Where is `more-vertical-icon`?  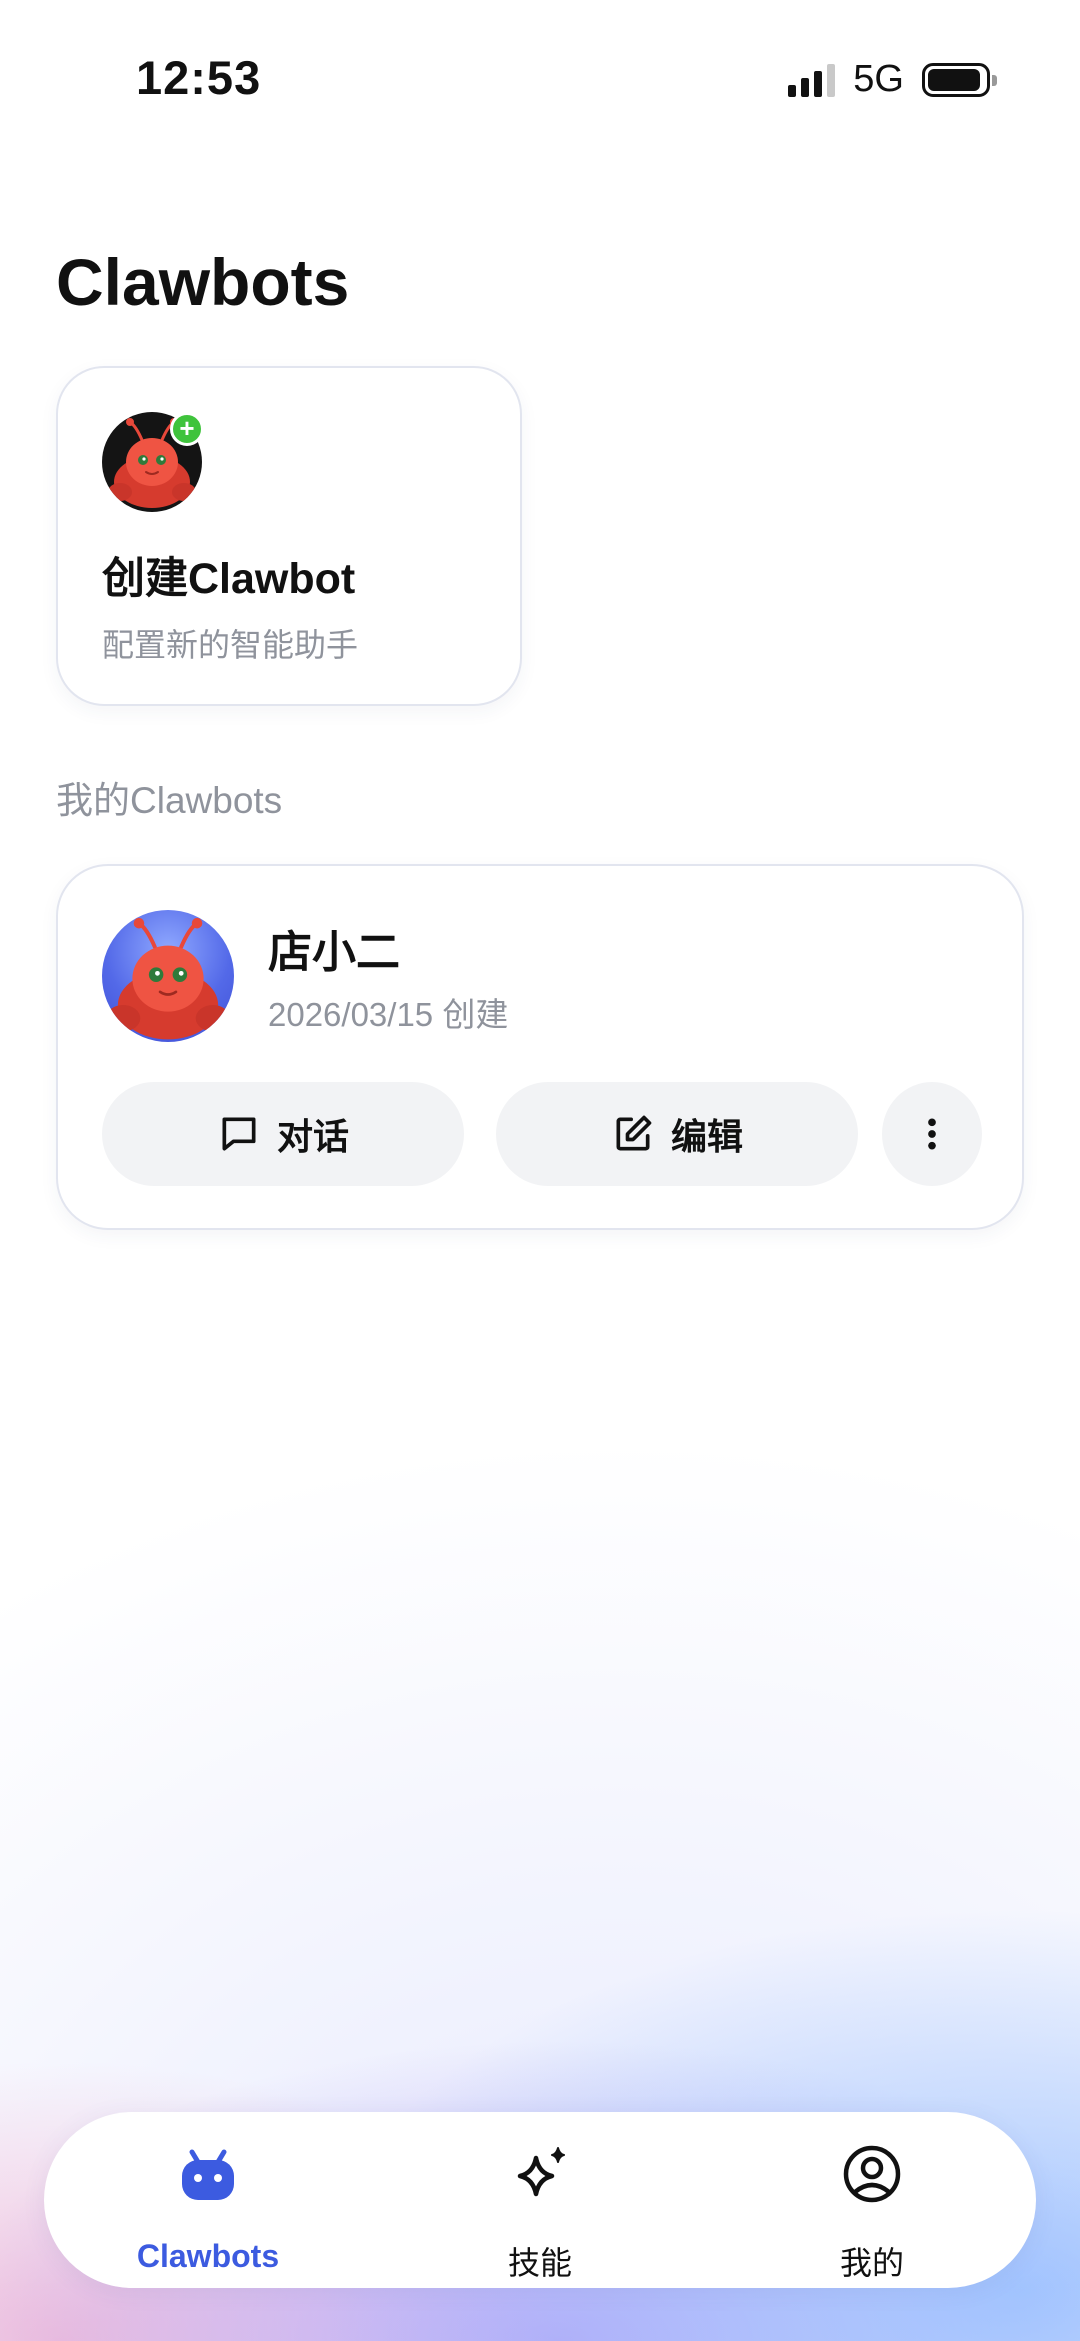
more-vertical-icon is located at coordinates (932, 1134).